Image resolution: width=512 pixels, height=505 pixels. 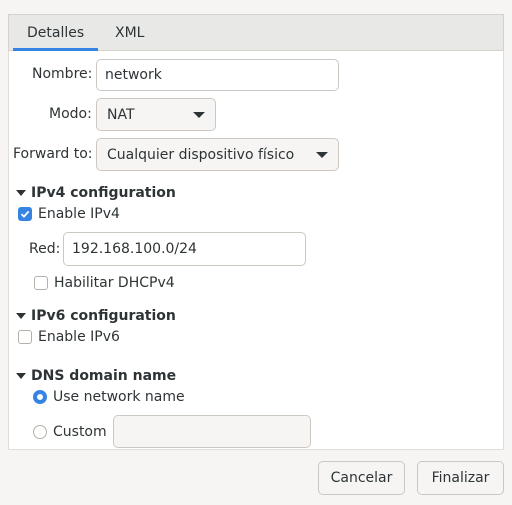 What do you see at coordinates (114, 283) in the screenshot?
I see `dhcpv4-label: Habilitar DHCPv4` at bounding box center [114, 283].